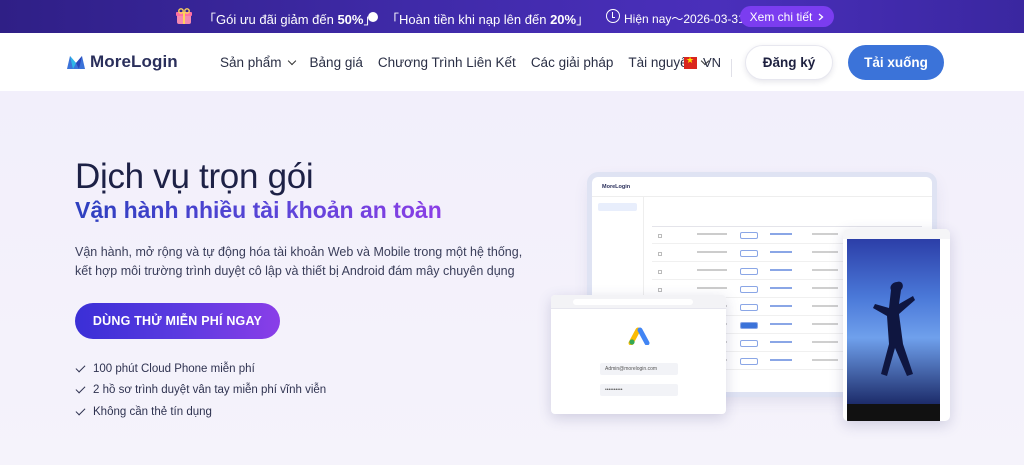 The width and height of the screenshot is (1024, 465). I want to click on logo: MoreLogin, so click(122, 62).